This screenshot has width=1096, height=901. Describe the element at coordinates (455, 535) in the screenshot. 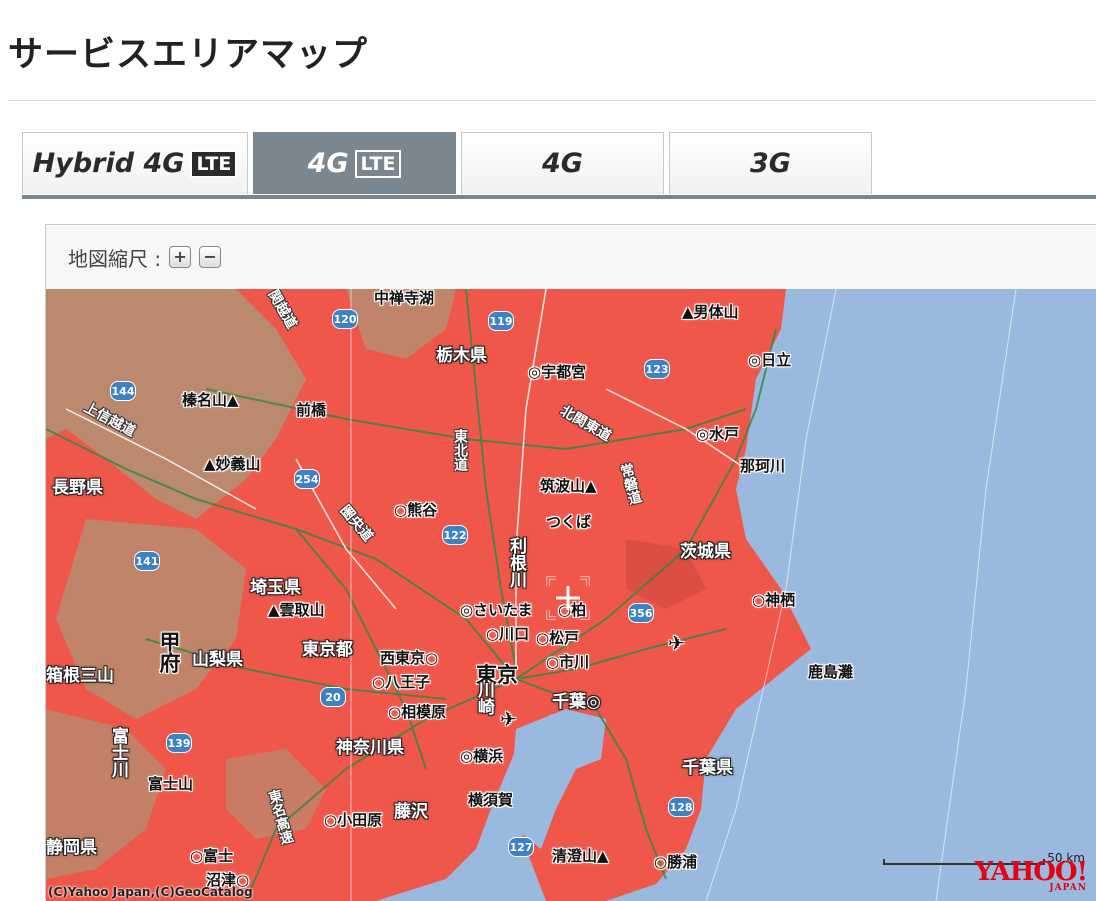

I see `route-shield: 122` at that location.